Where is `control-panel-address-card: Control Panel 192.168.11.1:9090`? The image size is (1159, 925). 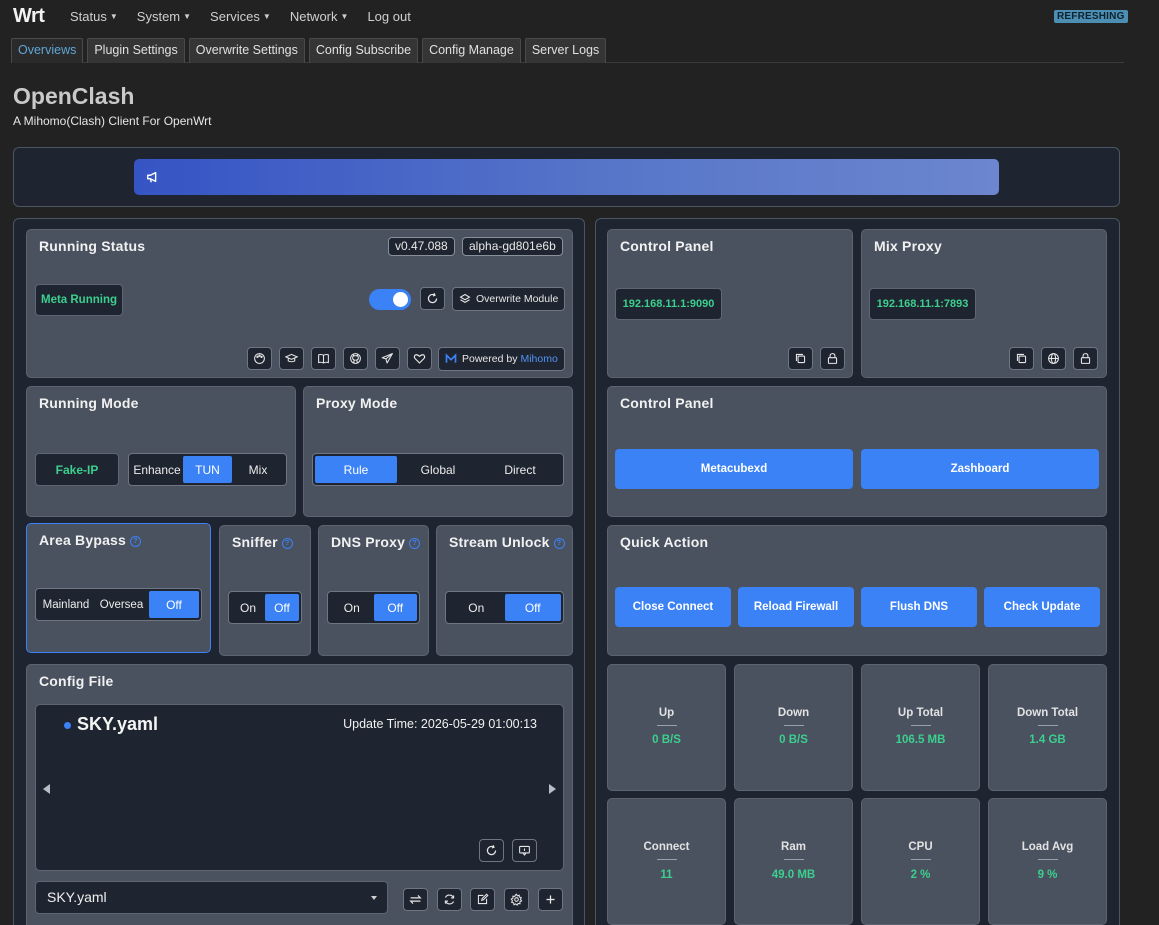
control-panel-address-card: Control Panel 192.168.11.1:9090 is located at coordinates (730, 303).